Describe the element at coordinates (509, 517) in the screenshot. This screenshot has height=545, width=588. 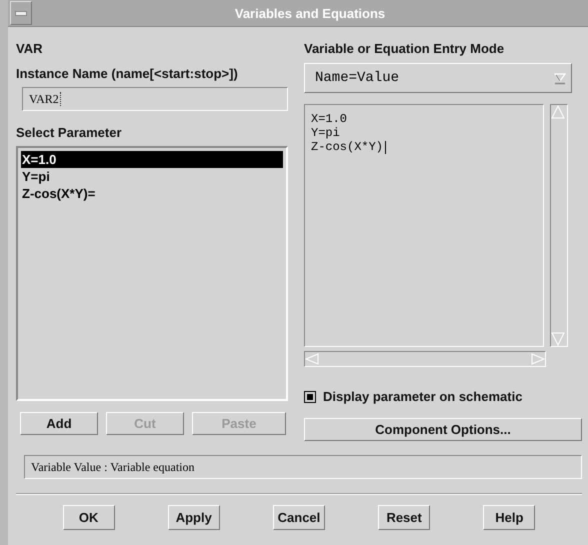
I see `dialog-button: Help` at that location.